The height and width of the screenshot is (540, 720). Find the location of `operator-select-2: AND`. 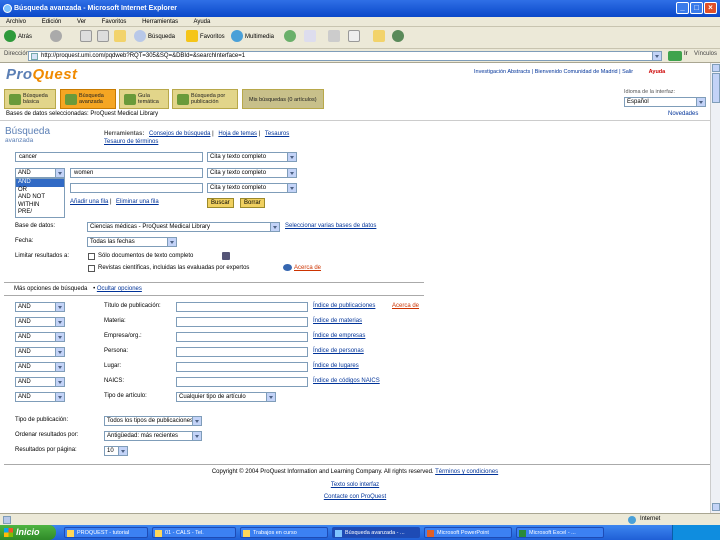

operator-select-2: AND is located at coordinates (40, 173).